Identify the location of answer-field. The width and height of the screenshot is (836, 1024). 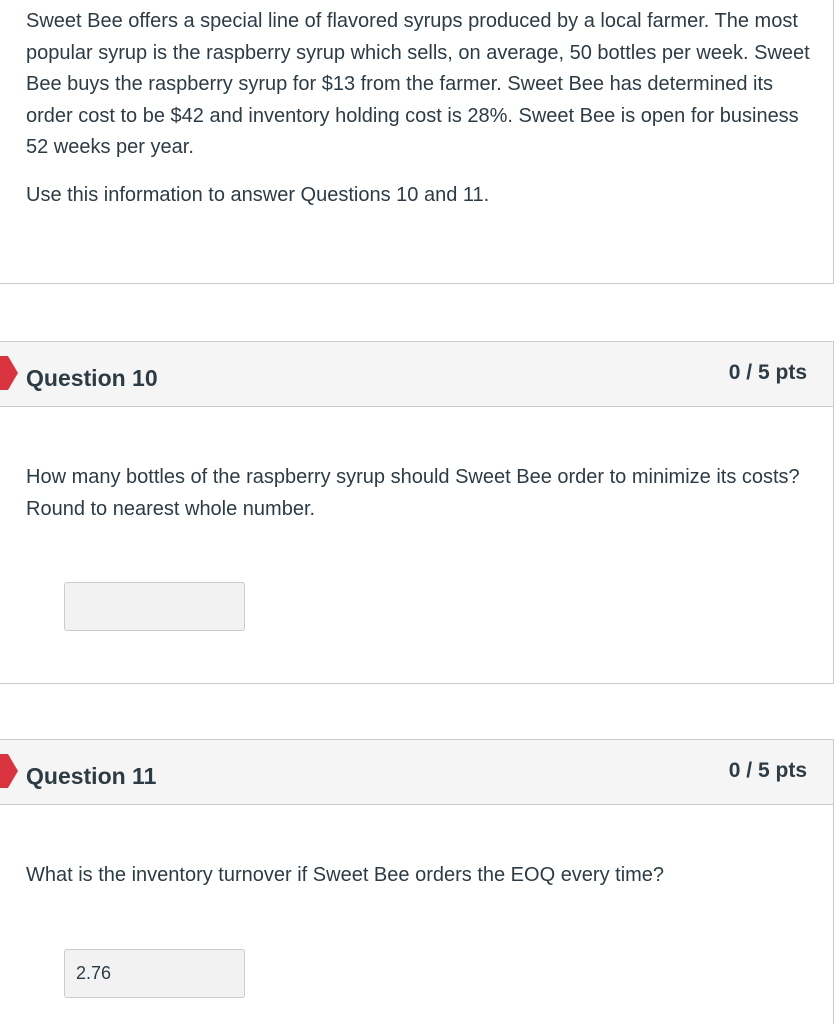
(154, 606).